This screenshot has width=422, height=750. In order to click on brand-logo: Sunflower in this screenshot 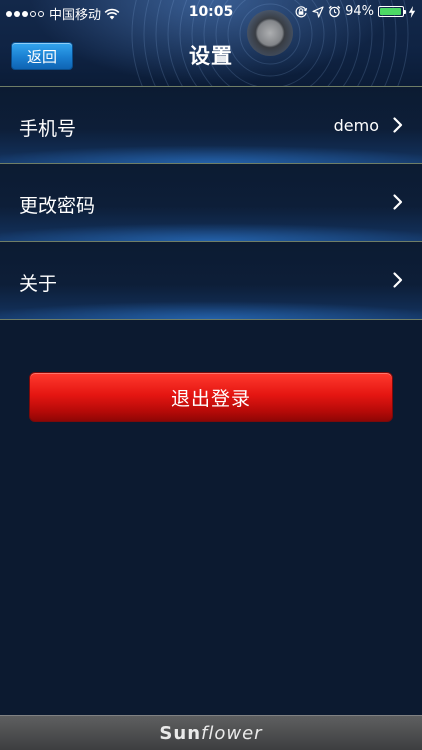, I will do `click(210, 733)`.